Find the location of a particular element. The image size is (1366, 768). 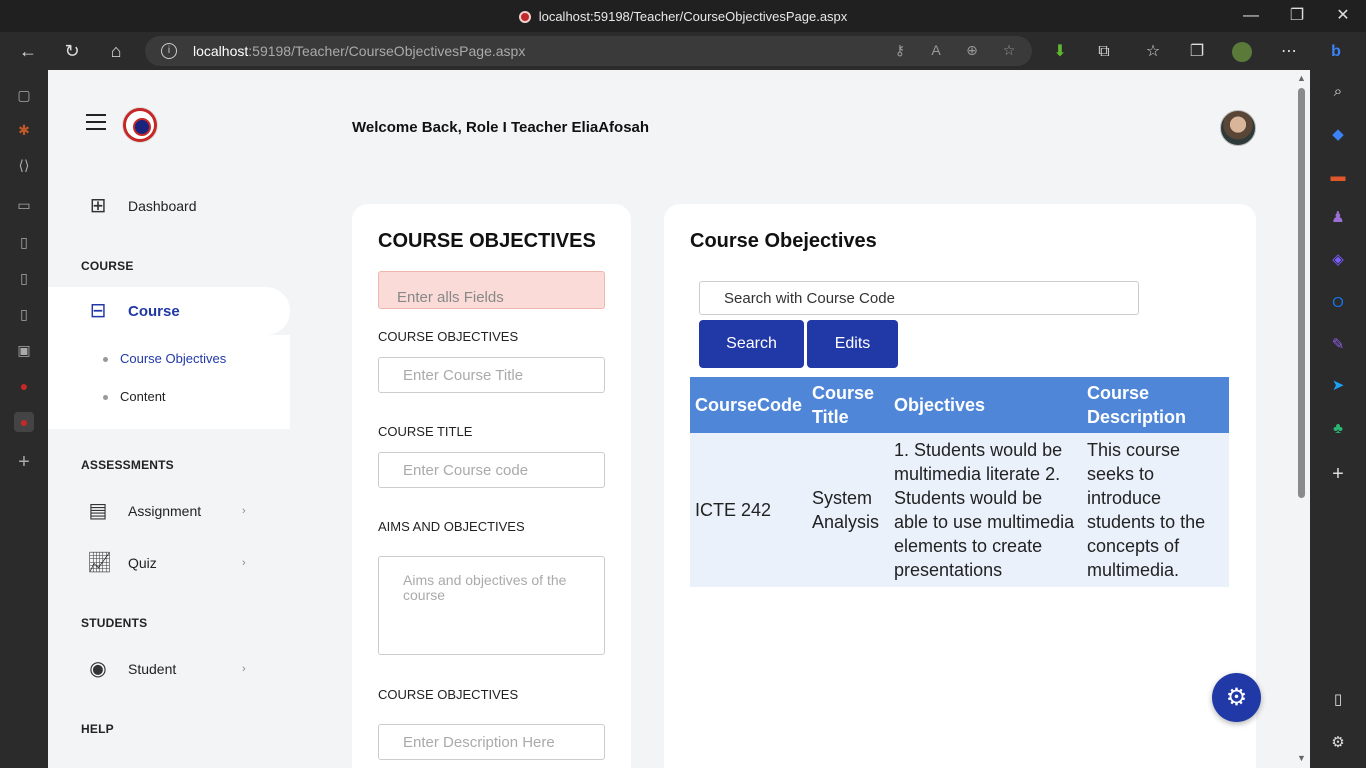

scroll-down-icon: ▼ is located at coordinates (1301, 758).